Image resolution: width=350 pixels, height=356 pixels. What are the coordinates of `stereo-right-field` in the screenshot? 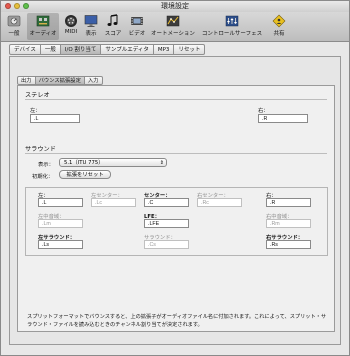 It's located at (283, 118).